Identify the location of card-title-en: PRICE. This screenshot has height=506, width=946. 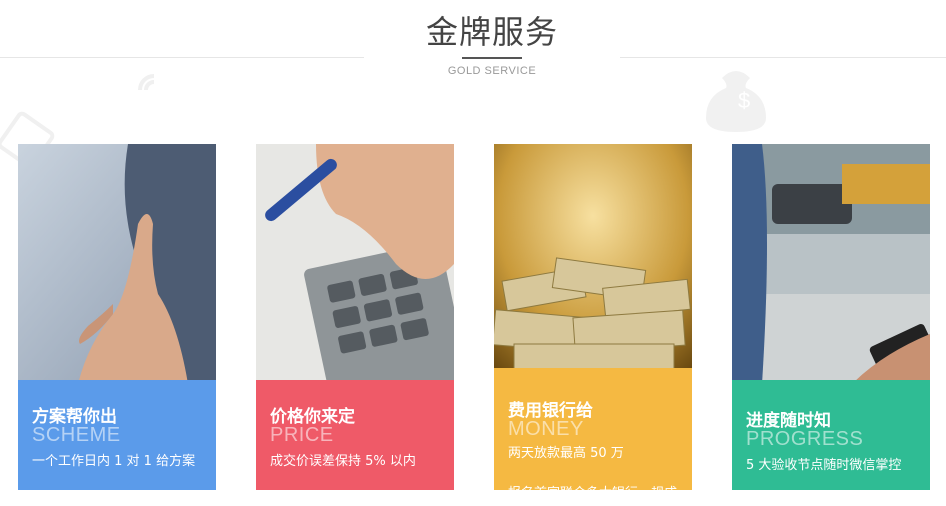
(302, 435).